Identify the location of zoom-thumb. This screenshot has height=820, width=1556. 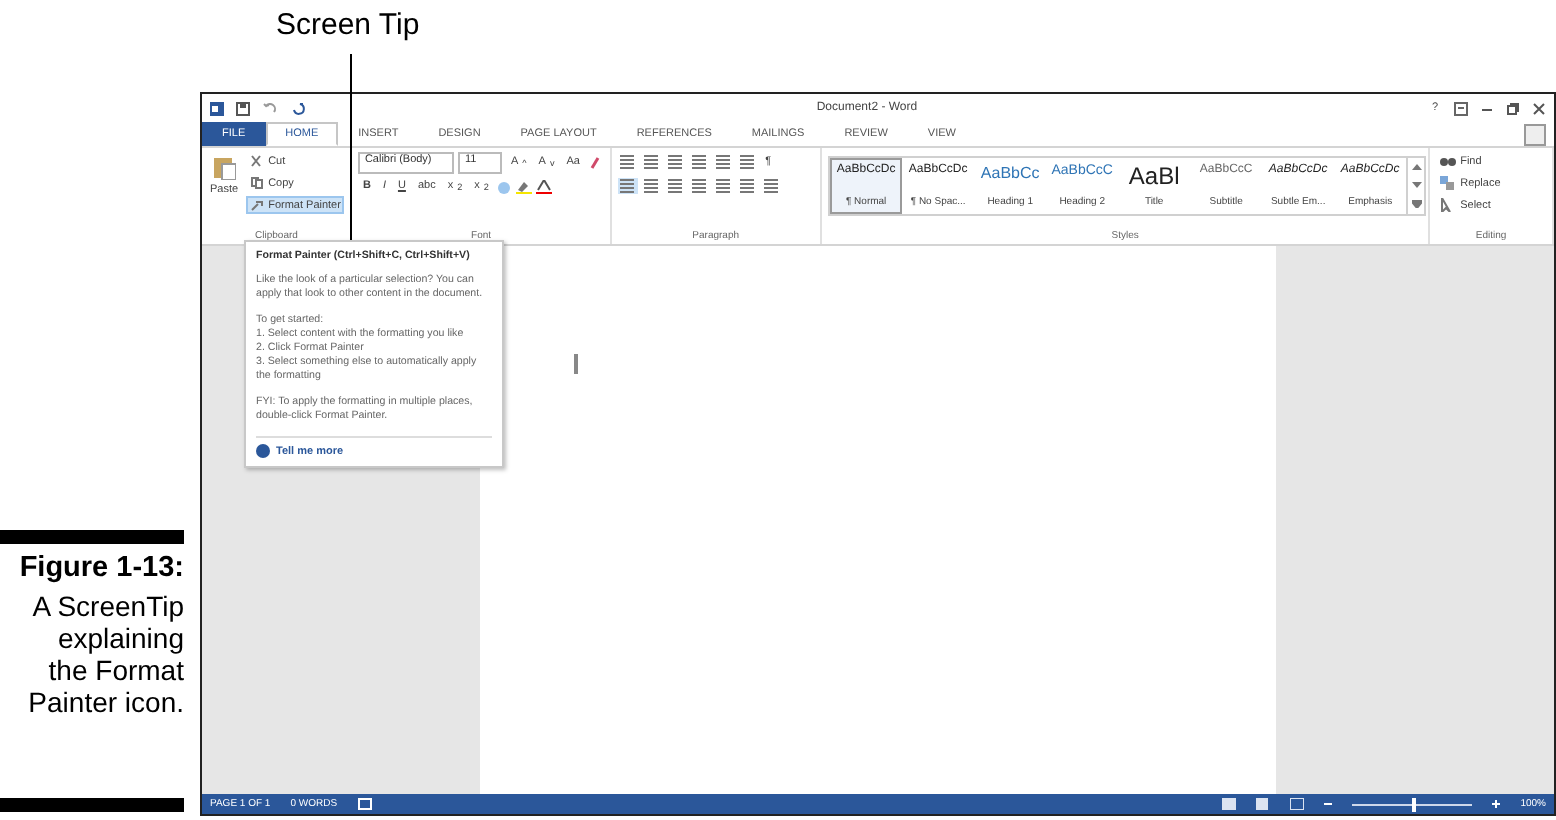
(1414, 804).